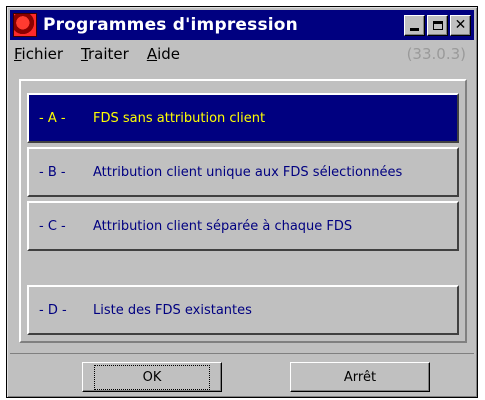  I want to click on window-title: Programmes d'impression, so click(170, 25).